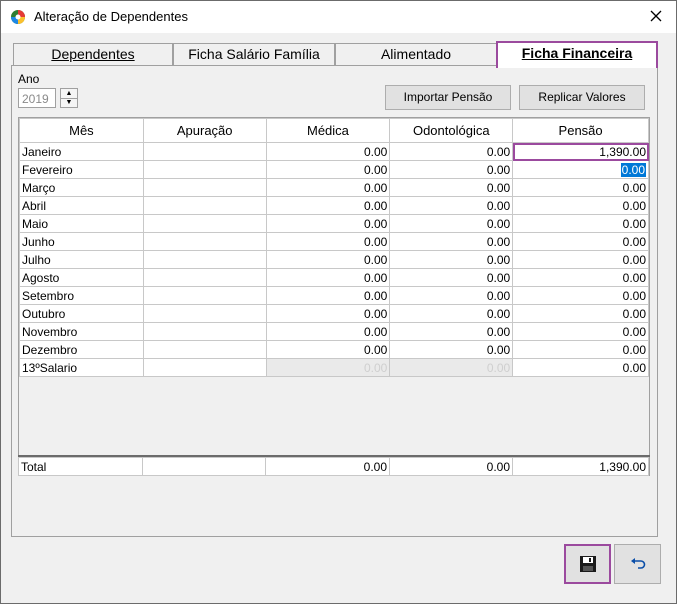 This screenshot has width=677, height=604. Describe the element at coordinates (254, 54) in the screenshot. I see `tab-ficha-salario-familia: Ficha Salário Família` at that location.